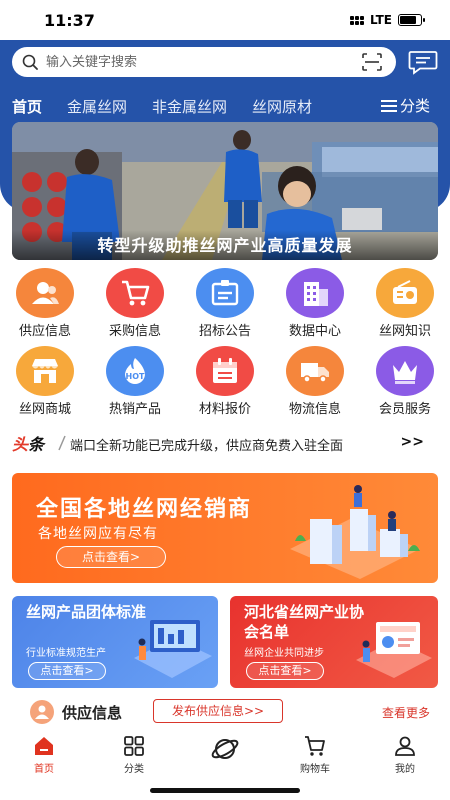 Image resolution: width=450 pixels, height=800 pixels. Describe the element at coordinates (44, 409) in the screenshot. I see `grid-label: 丝网商城` at that location.